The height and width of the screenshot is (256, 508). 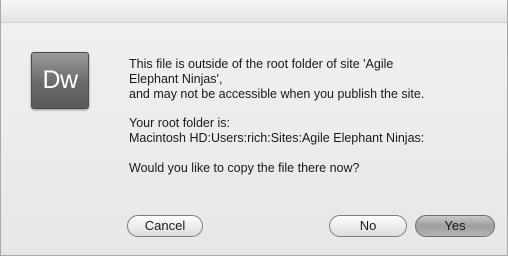 What do you see at coordinates (176, 79) in the screenshot?
I see `warning-line-2: Elephant Ninjas',` at bounding box center [176, 79].